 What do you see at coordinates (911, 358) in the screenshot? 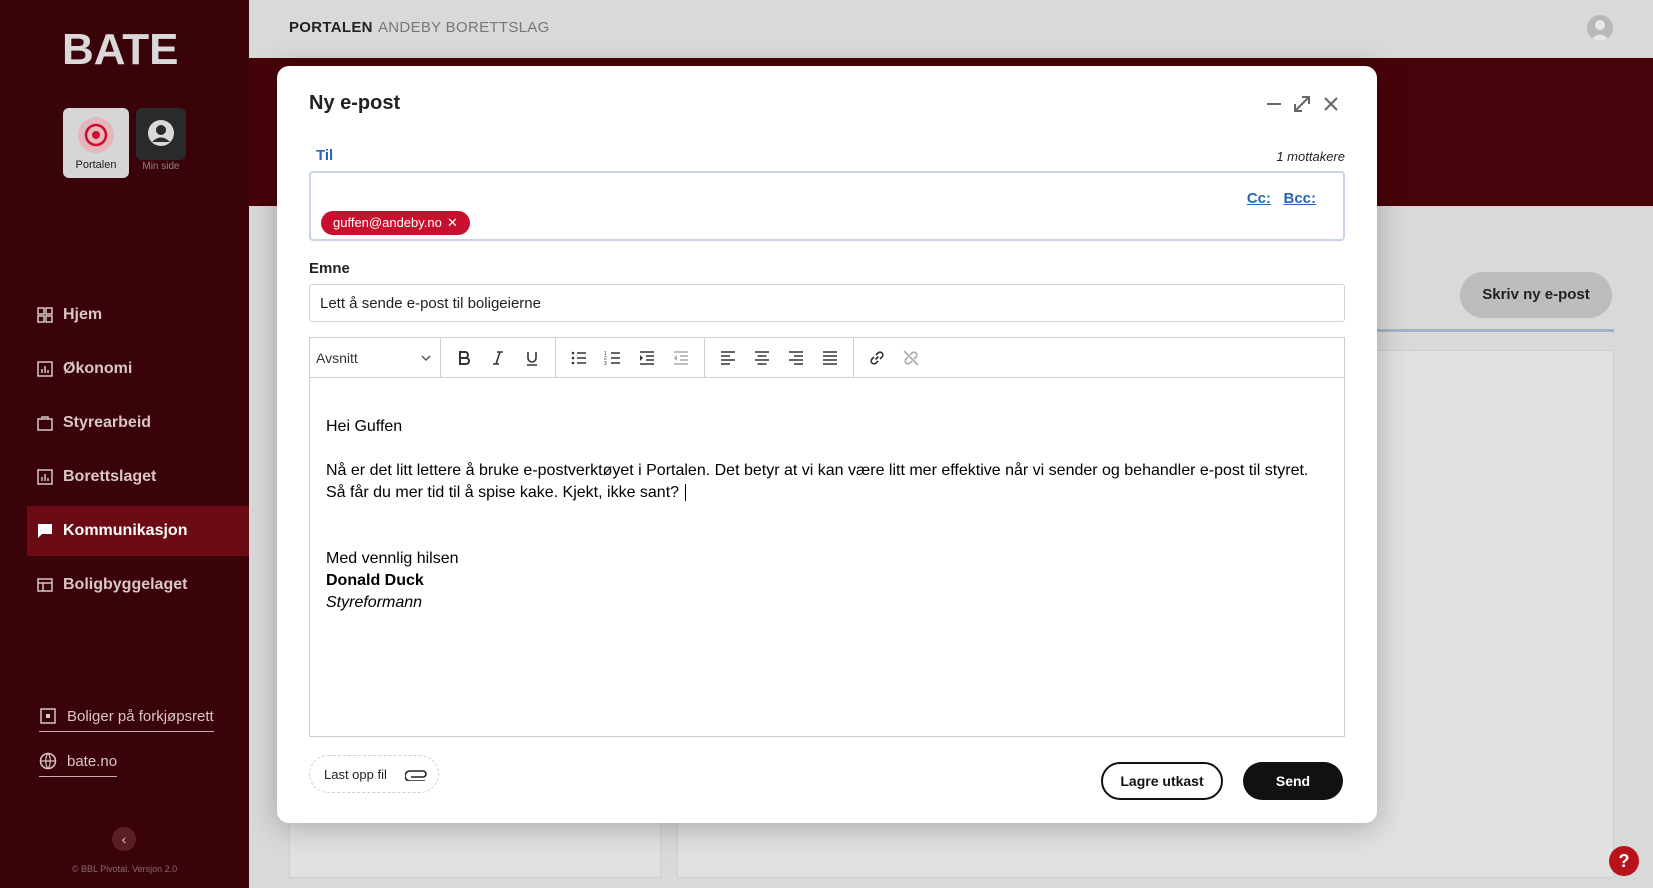
I see `unlink-icon` at bounding box center [911, 358].